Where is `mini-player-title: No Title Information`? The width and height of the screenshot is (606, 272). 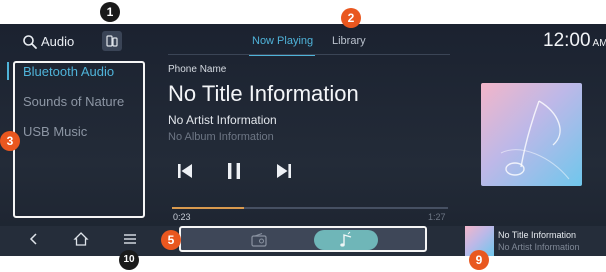 mini-player-title: No Title Information is located at coordinates (537, 235).